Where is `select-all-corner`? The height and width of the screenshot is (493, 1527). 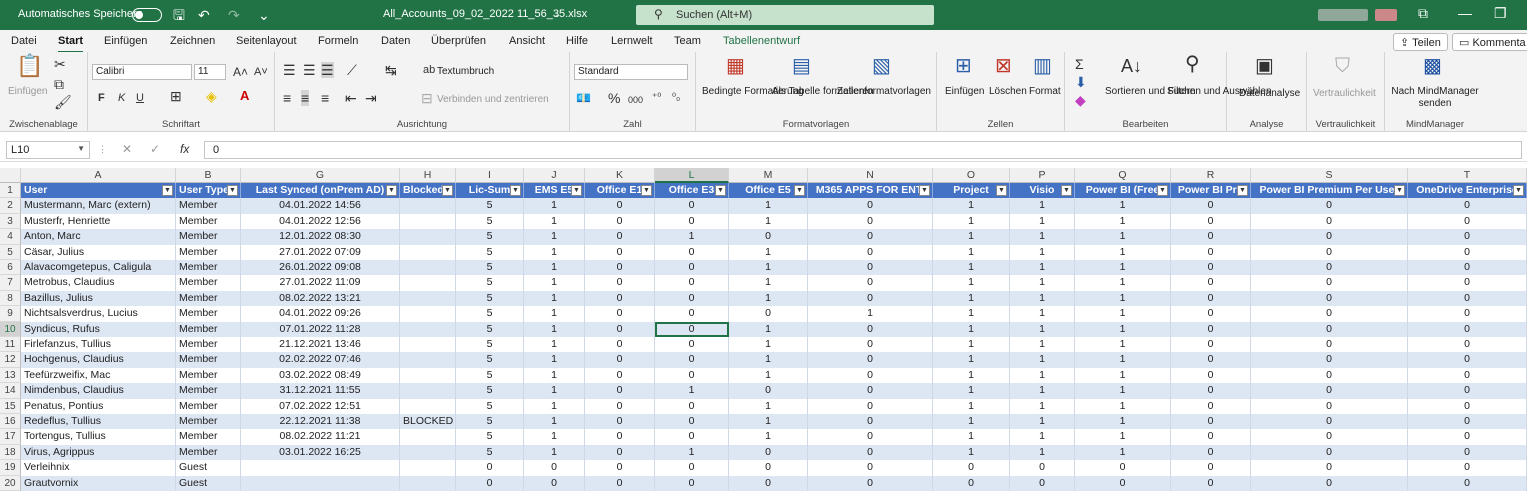
select-all-corner is located at coordinates (10, 175).